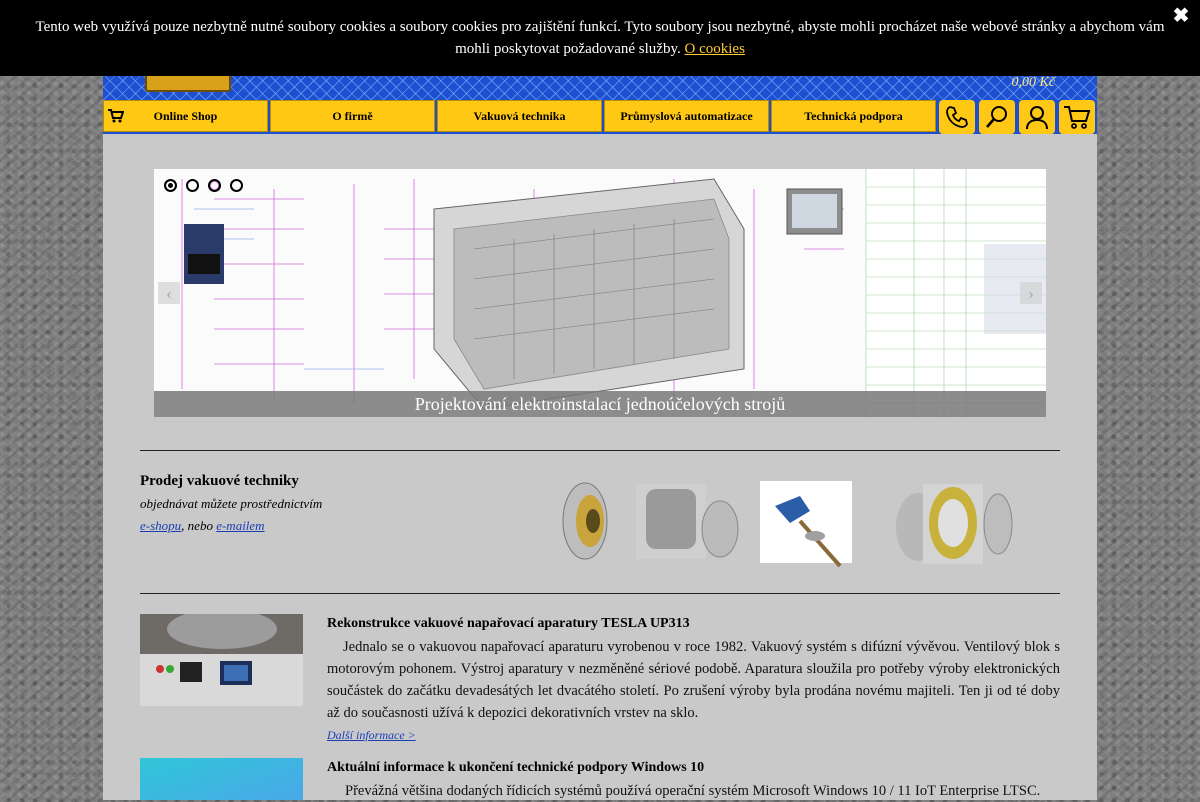  Describe the element at coordinates (197, 525) in the screenshot. I see `link-separator: , nebo` at that location.